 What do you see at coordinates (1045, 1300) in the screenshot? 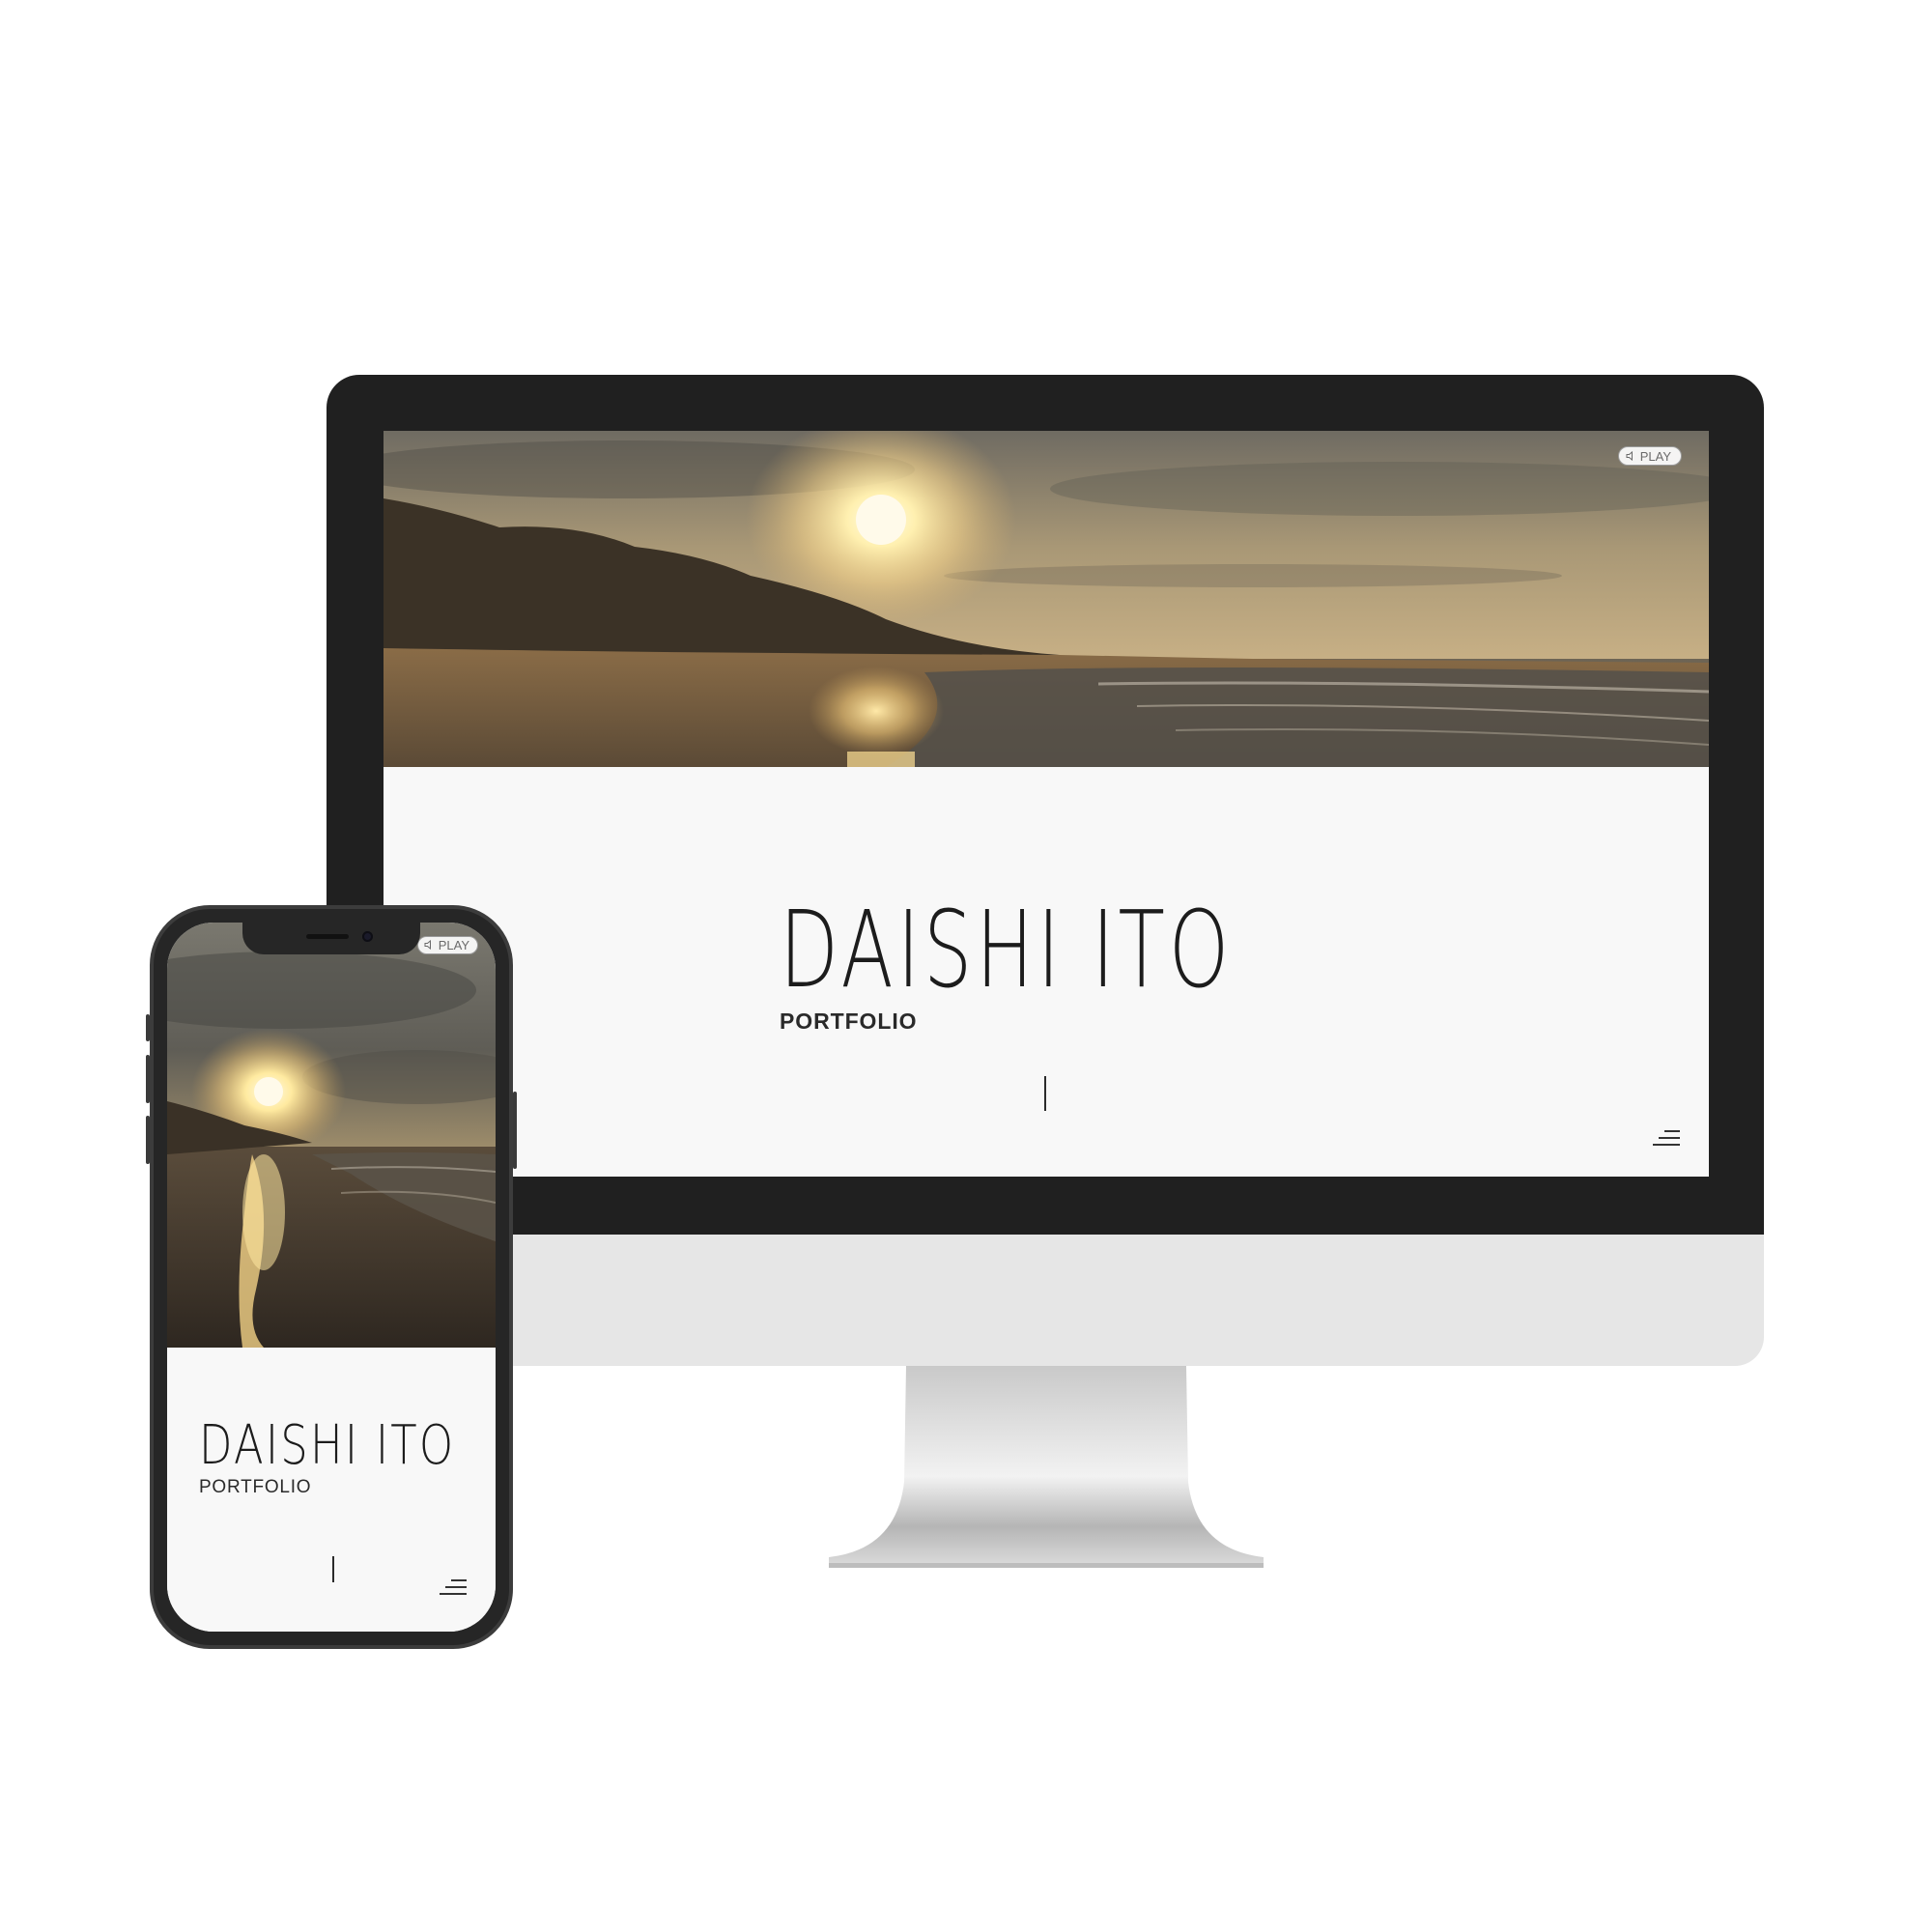
I see `imac-chin` at bounding box center [1045, 1300].